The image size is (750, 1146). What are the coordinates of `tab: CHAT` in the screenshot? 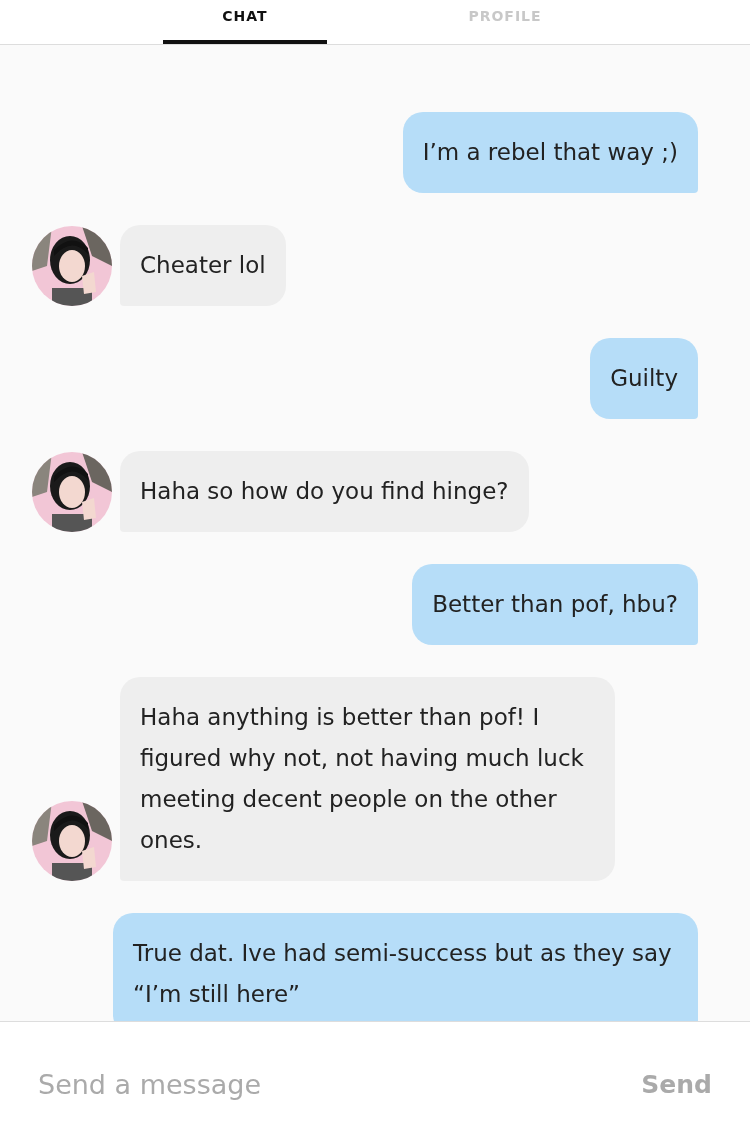 It's located at (245, 22).